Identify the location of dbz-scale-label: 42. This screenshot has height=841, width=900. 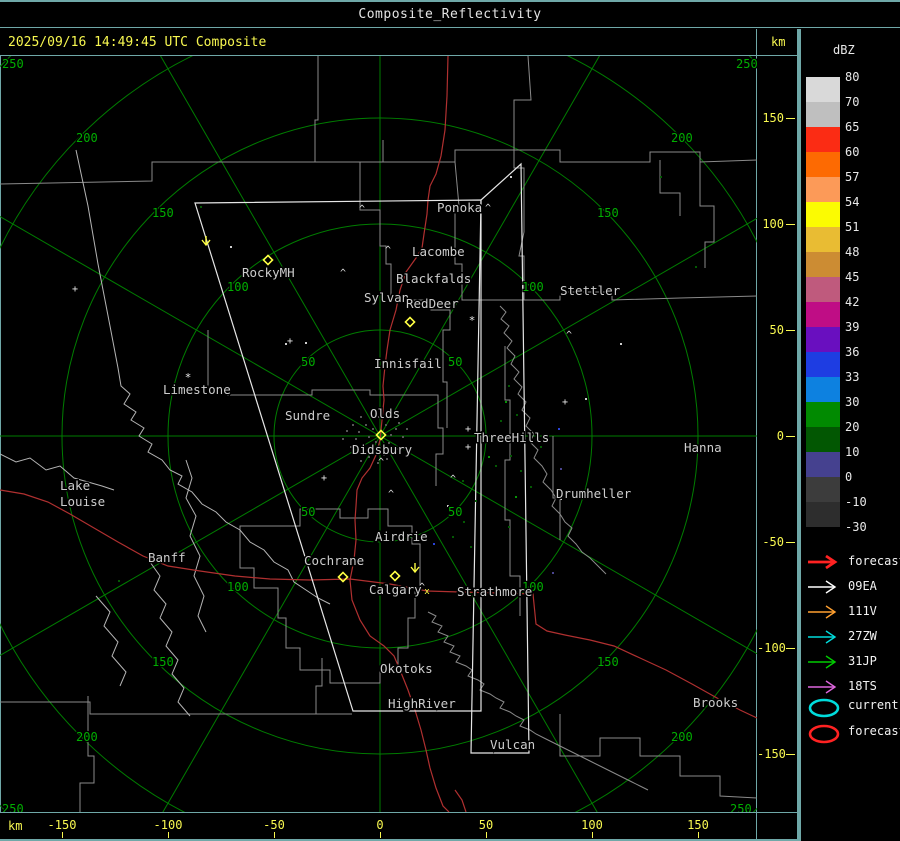
(852, 302).